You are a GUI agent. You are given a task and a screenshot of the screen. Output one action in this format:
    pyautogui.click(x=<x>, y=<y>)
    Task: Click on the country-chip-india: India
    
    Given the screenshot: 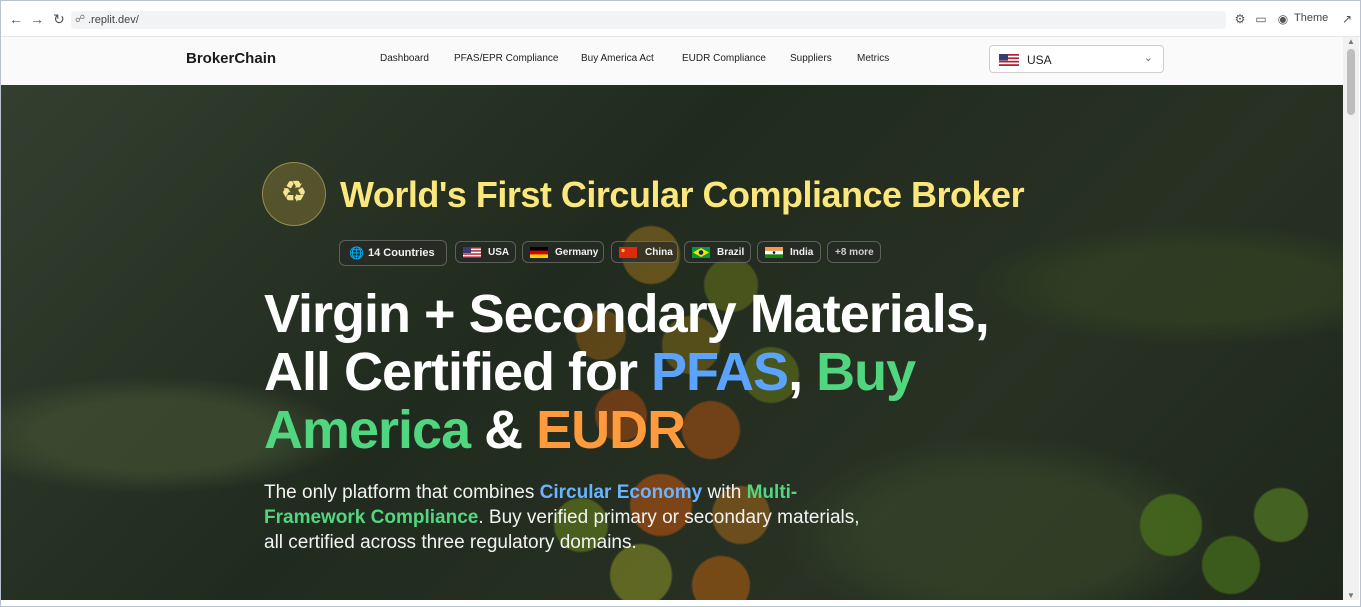 What is the action you would take?
    pyautogui.click(x=789, y=252)
    